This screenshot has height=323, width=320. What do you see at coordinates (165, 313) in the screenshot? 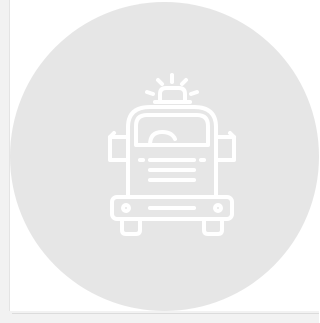
I see `bottom-panel-divider` at bounding box center [165, 313].